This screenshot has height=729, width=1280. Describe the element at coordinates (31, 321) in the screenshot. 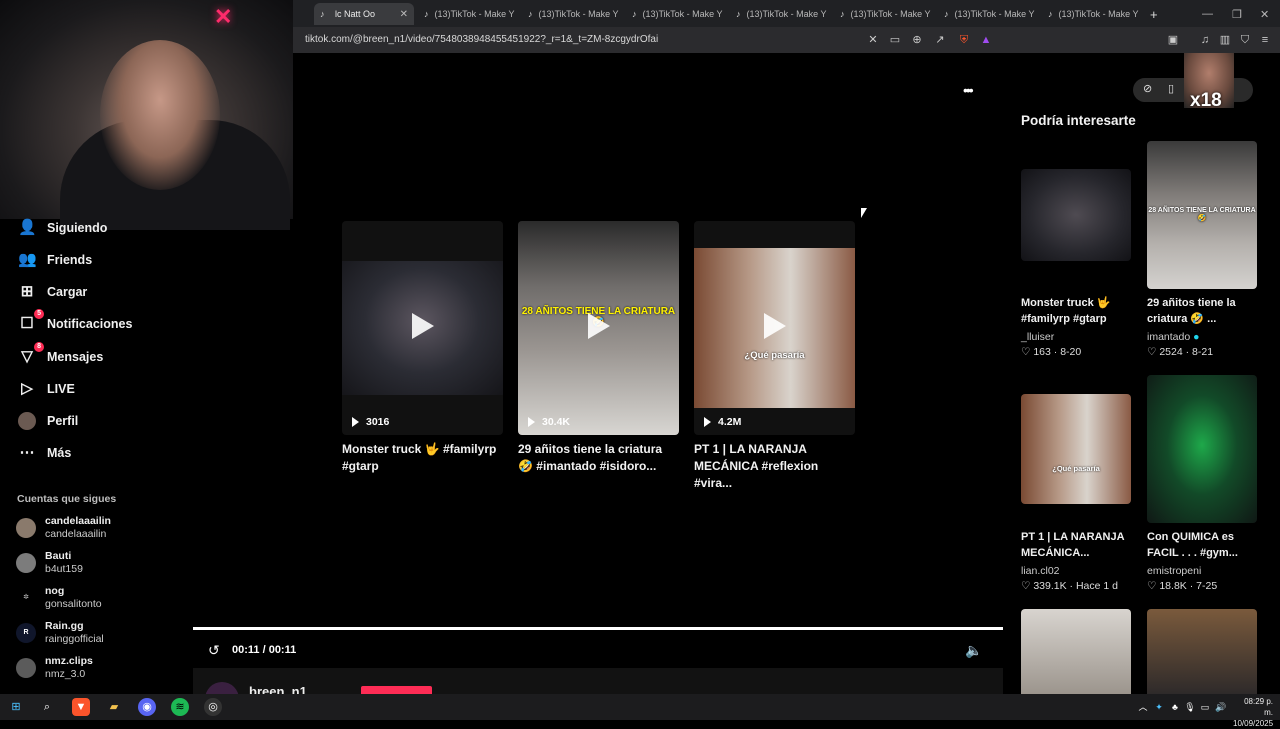

I see `inbox-icon: ☐ 5` at that location.